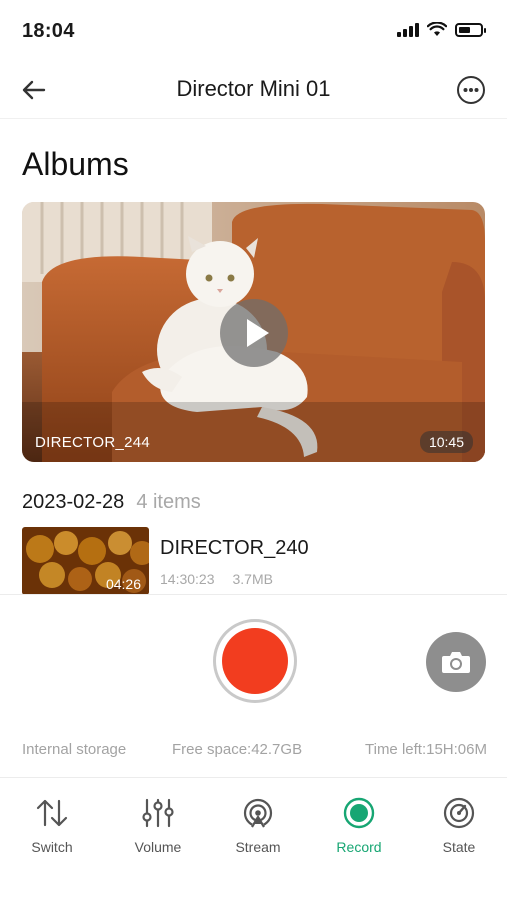 The image size is (507, 900). I want to click on free-space: Free space:42.7GB, so click(237, 749).